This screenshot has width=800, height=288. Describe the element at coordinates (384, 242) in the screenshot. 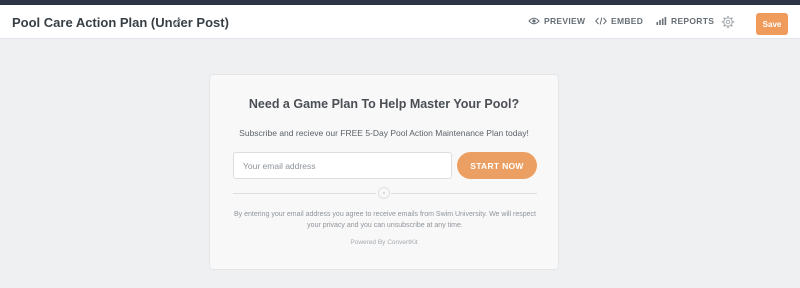

I see `powered-by-link: Powered By ConvertKit` at that location.